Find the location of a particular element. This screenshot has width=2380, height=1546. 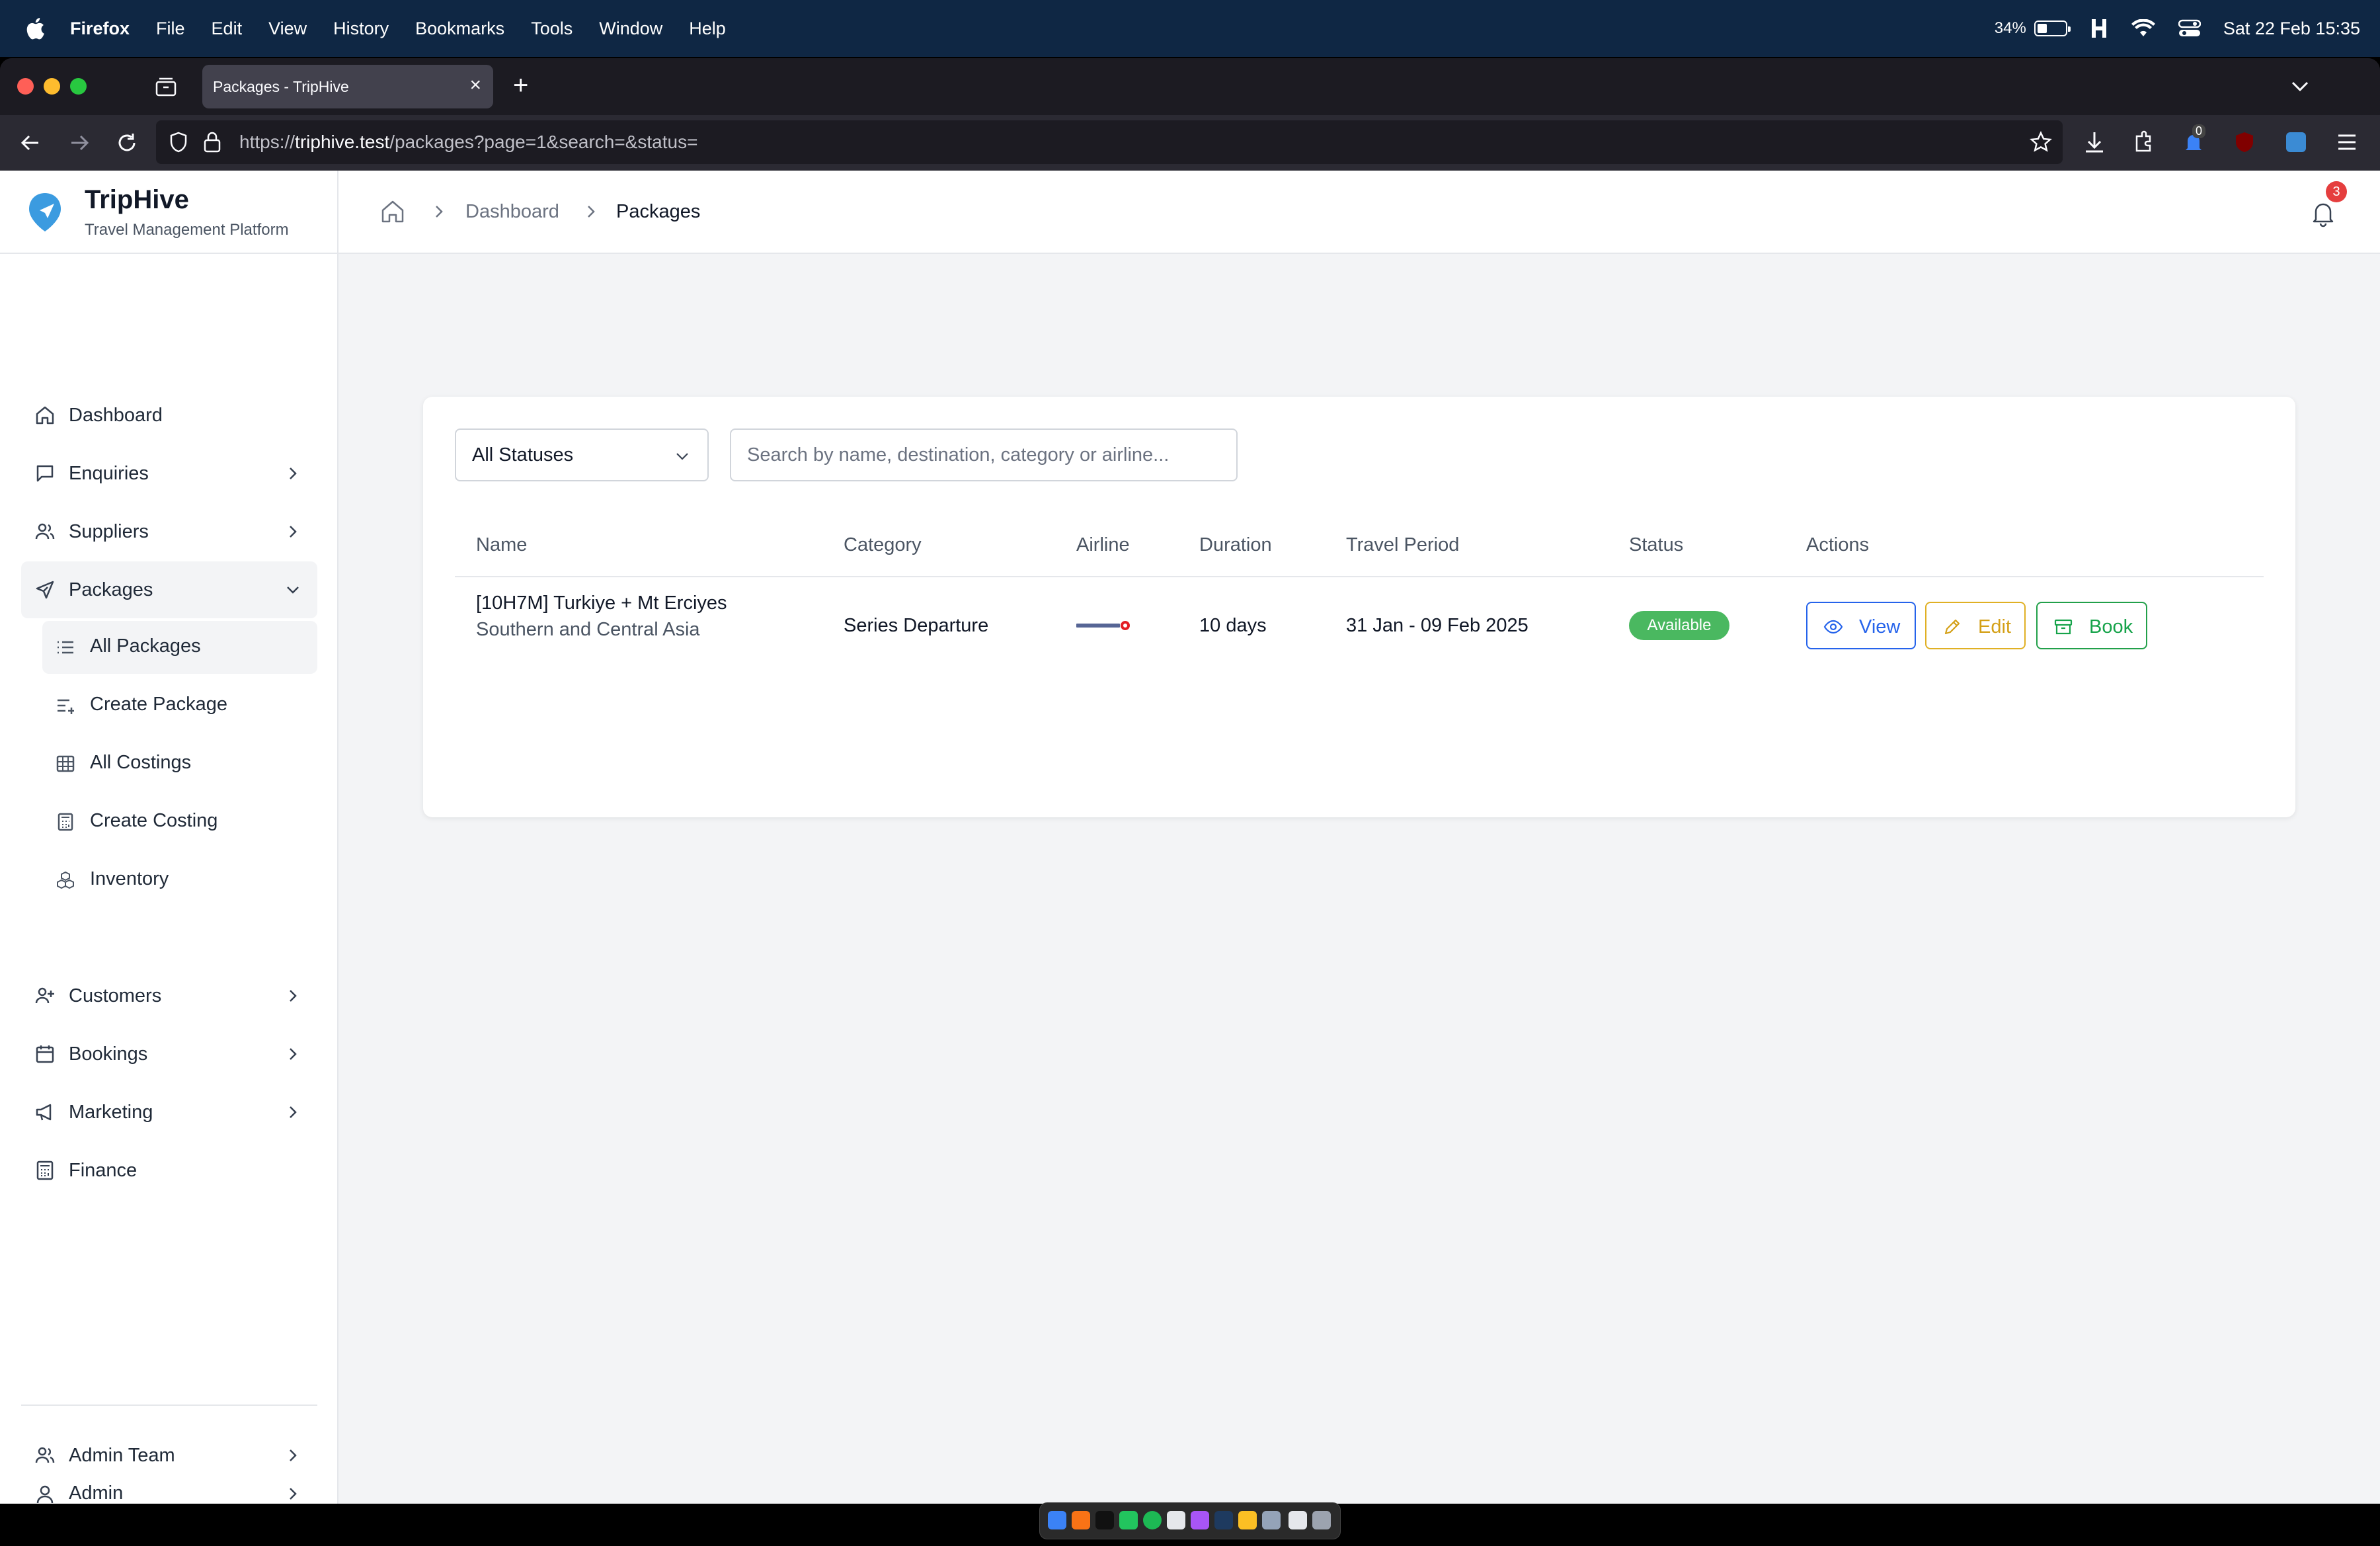

sidebar-subitem-all-packages: All Packages is located at coordinates (179, 647).